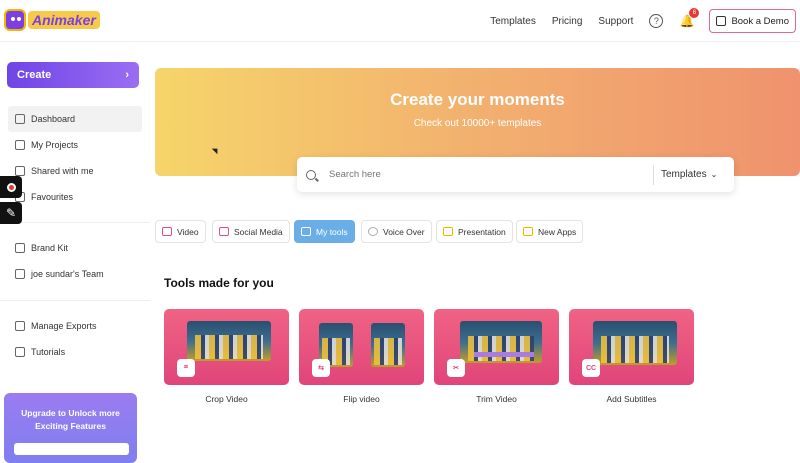  What do you see at coordinates (567, 21) in the screenshot?
I see `nav-pricing: Pricing` at bounding box center [567, 21].